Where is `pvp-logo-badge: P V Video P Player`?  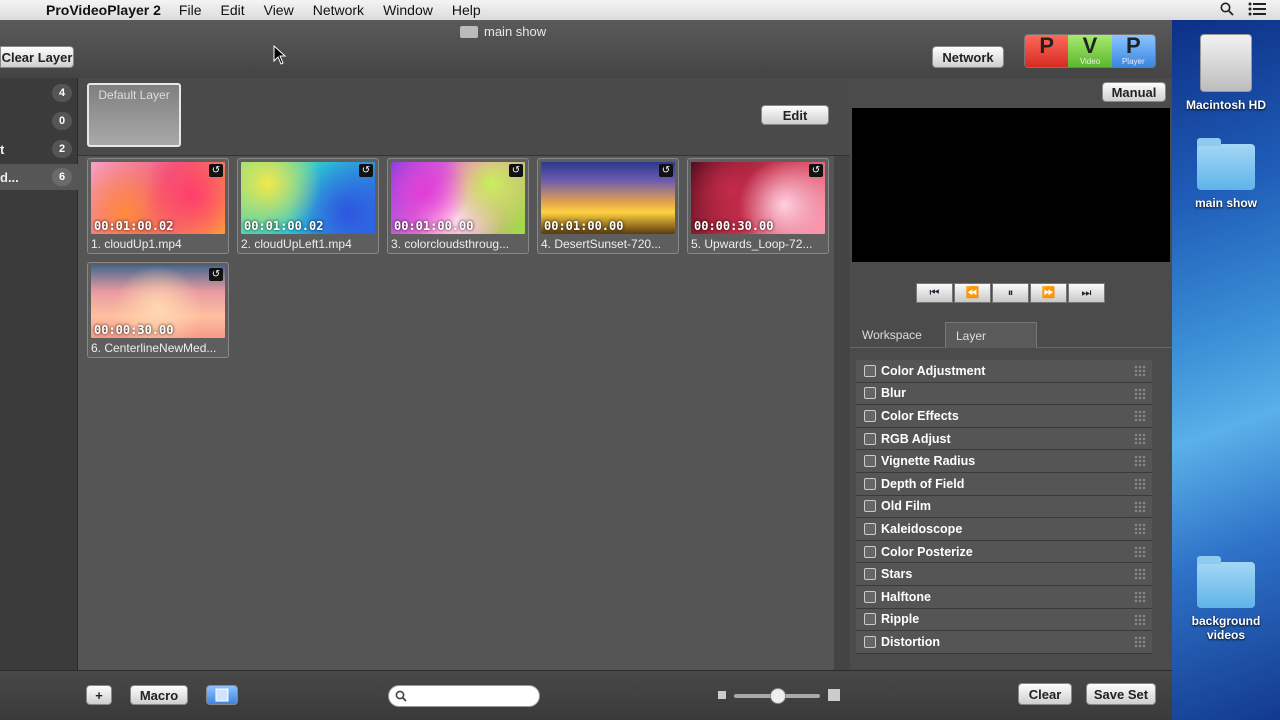 pvp-logo-badge: P V Video P Player is located at coordinates (1090, 51).